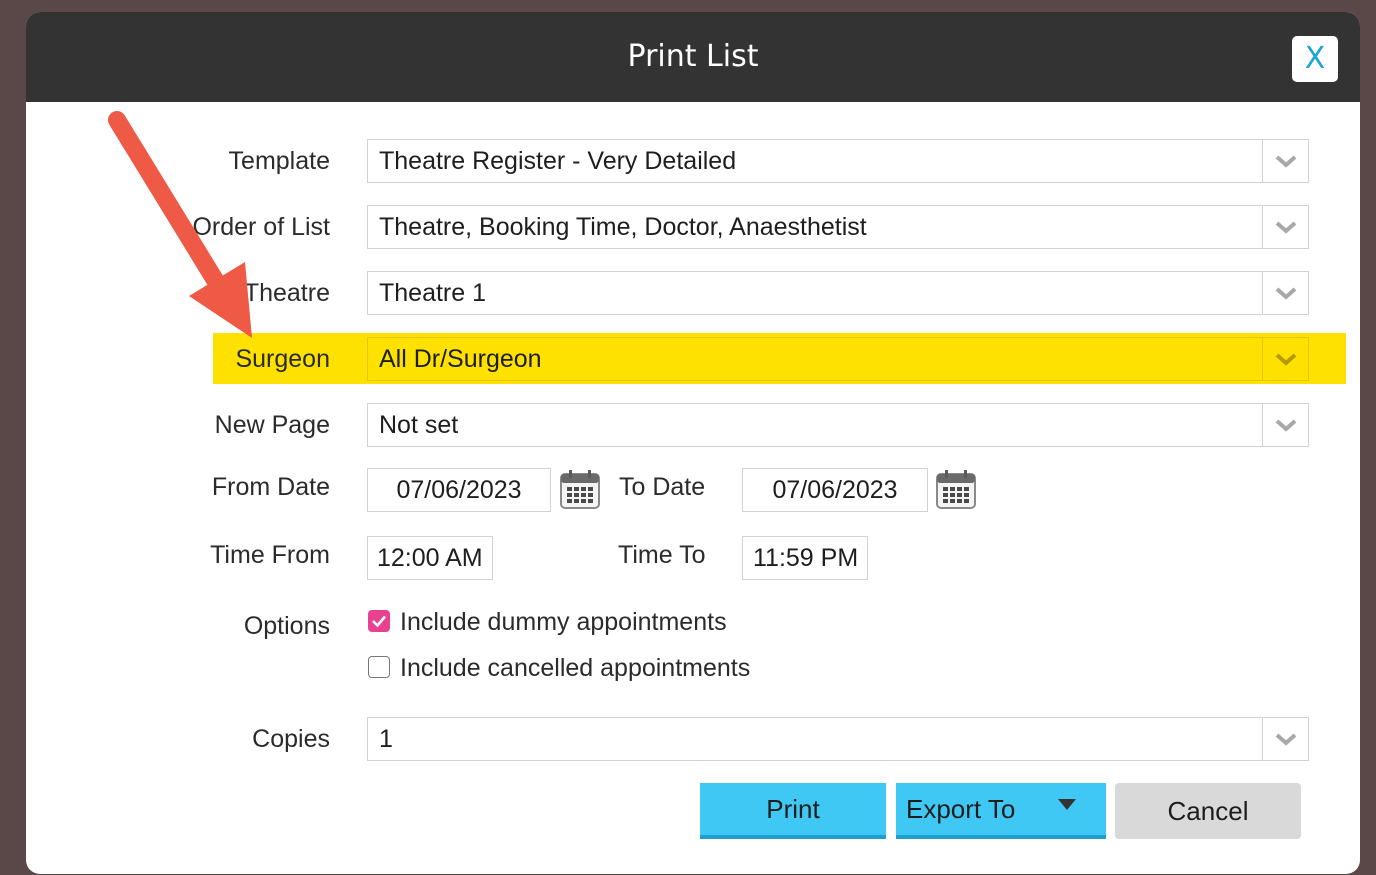  What do you see at coordinates (662, 555) in the screenshot?
I see `time-to-label: Time To` at bounding box center [662, 555].